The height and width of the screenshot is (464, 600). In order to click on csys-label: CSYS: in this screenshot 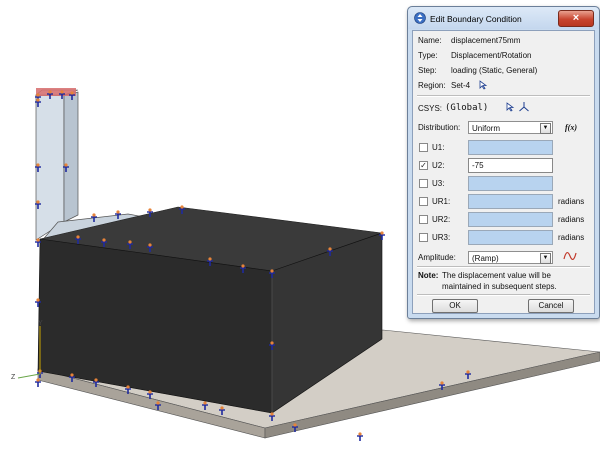, I will do `click(430, 108)`.